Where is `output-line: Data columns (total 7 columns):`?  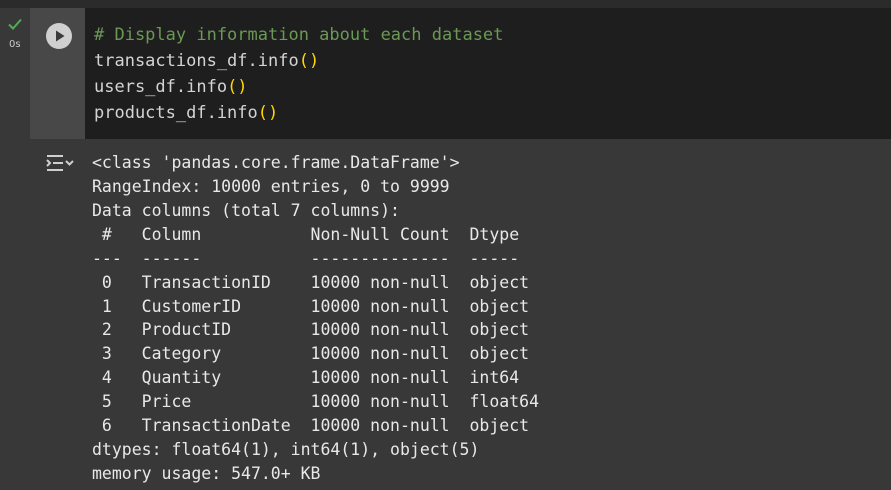 output-line: Data columns (total 7 columns): is located at coordinates (246, 210).